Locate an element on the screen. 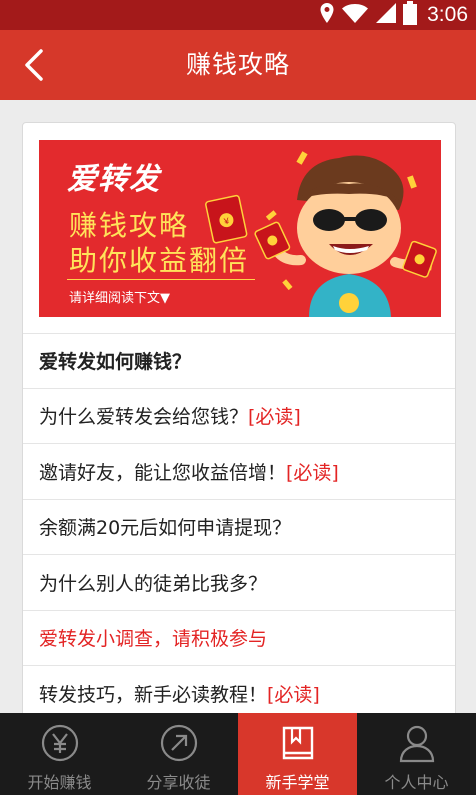 This screenshot has width=476, height=795. back-button is located at coordinates (34, 65).